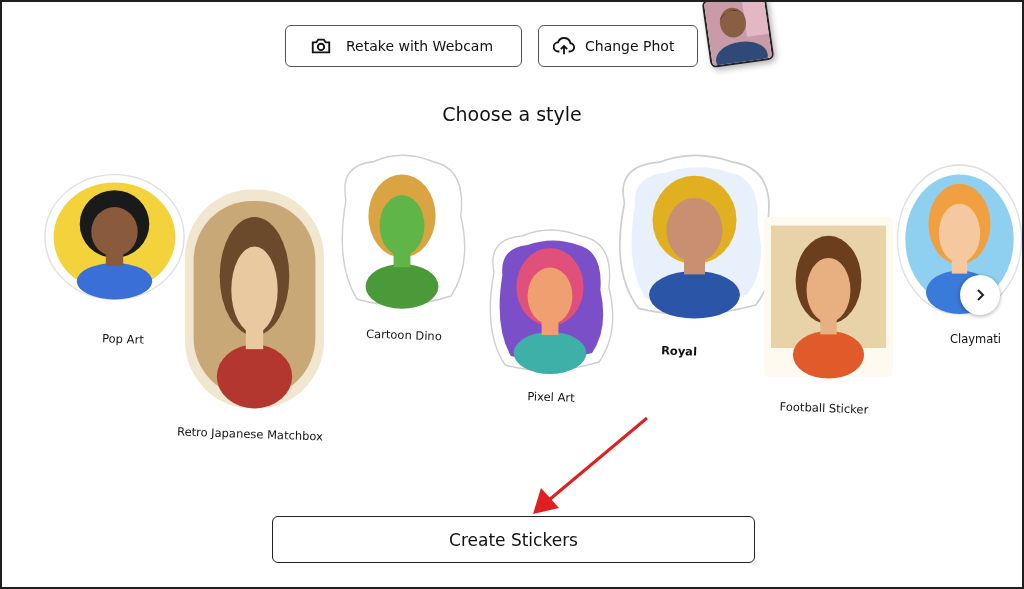 This screenshot has height=589, width=1024. I want to click on action-button: Retake with Webcam, so click(403, 46).